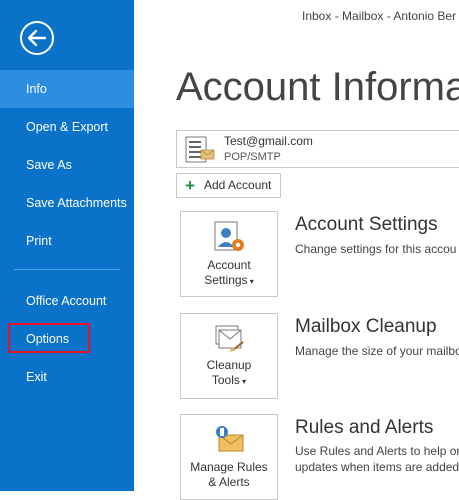 The image size is (459, 500). Describe the element at coordinates (229, 265) in the screenshot. I see `account-settings-label-line1: Account` at that location.